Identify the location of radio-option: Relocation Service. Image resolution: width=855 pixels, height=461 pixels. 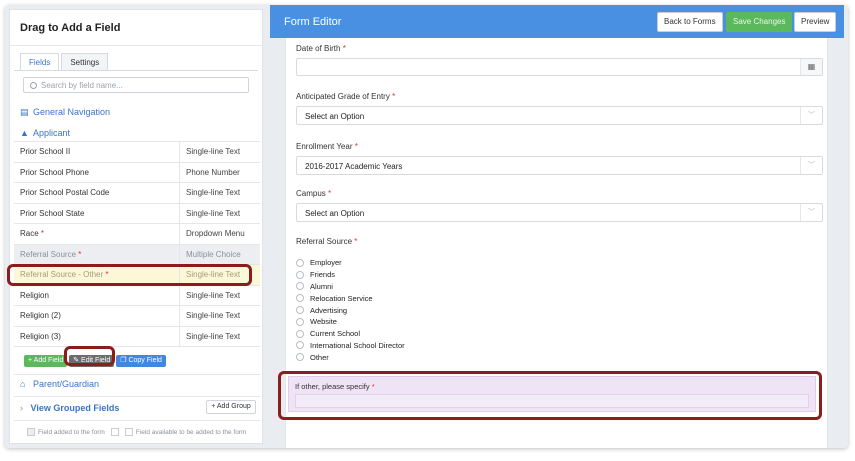
(350, 298).